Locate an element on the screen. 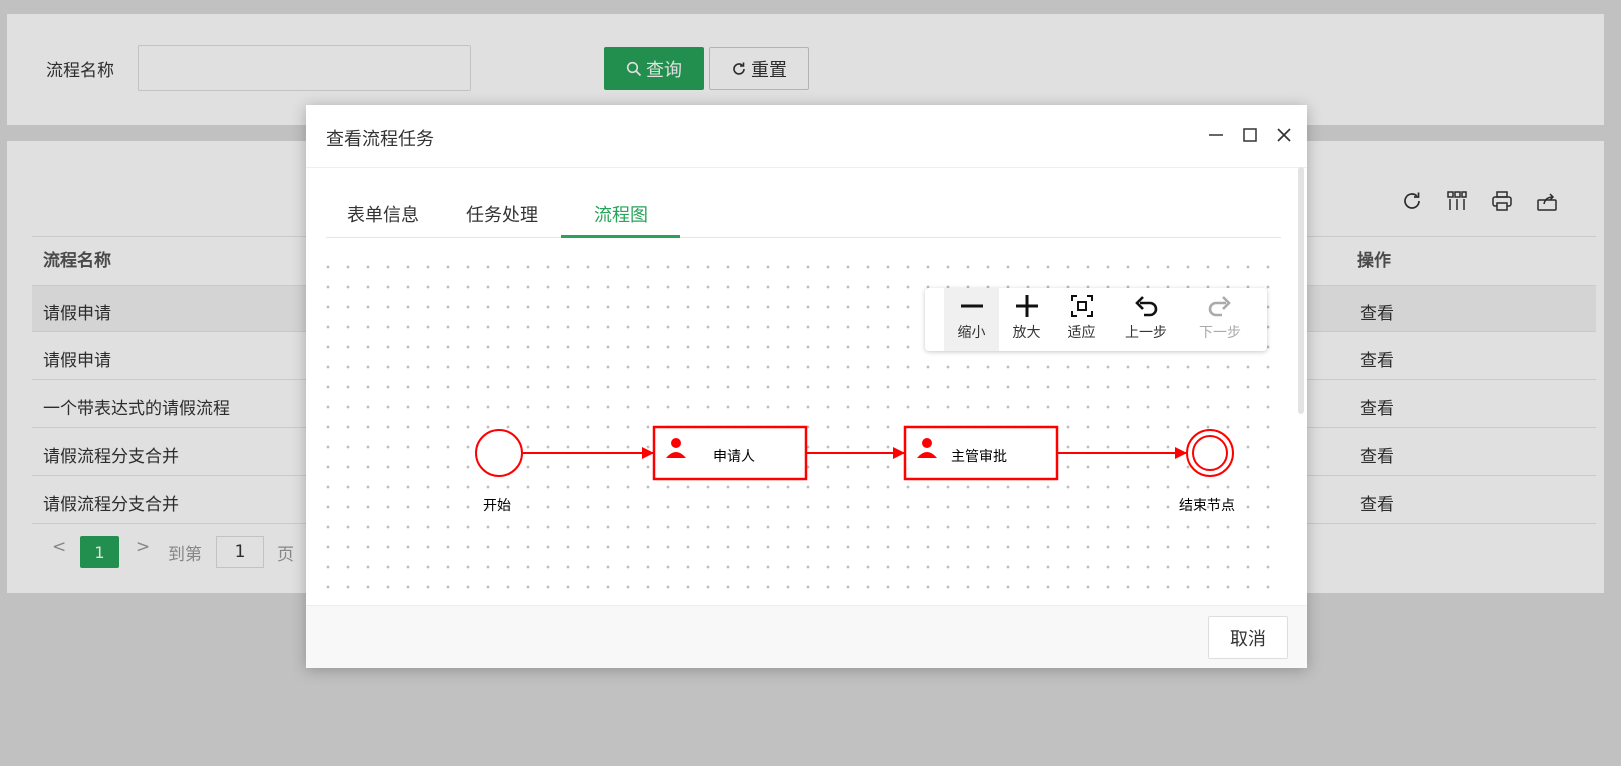 Image resolution: width=1621 pixels, height=766 pixels. dialog-scrollbar is located at coordinates (1301, 290).